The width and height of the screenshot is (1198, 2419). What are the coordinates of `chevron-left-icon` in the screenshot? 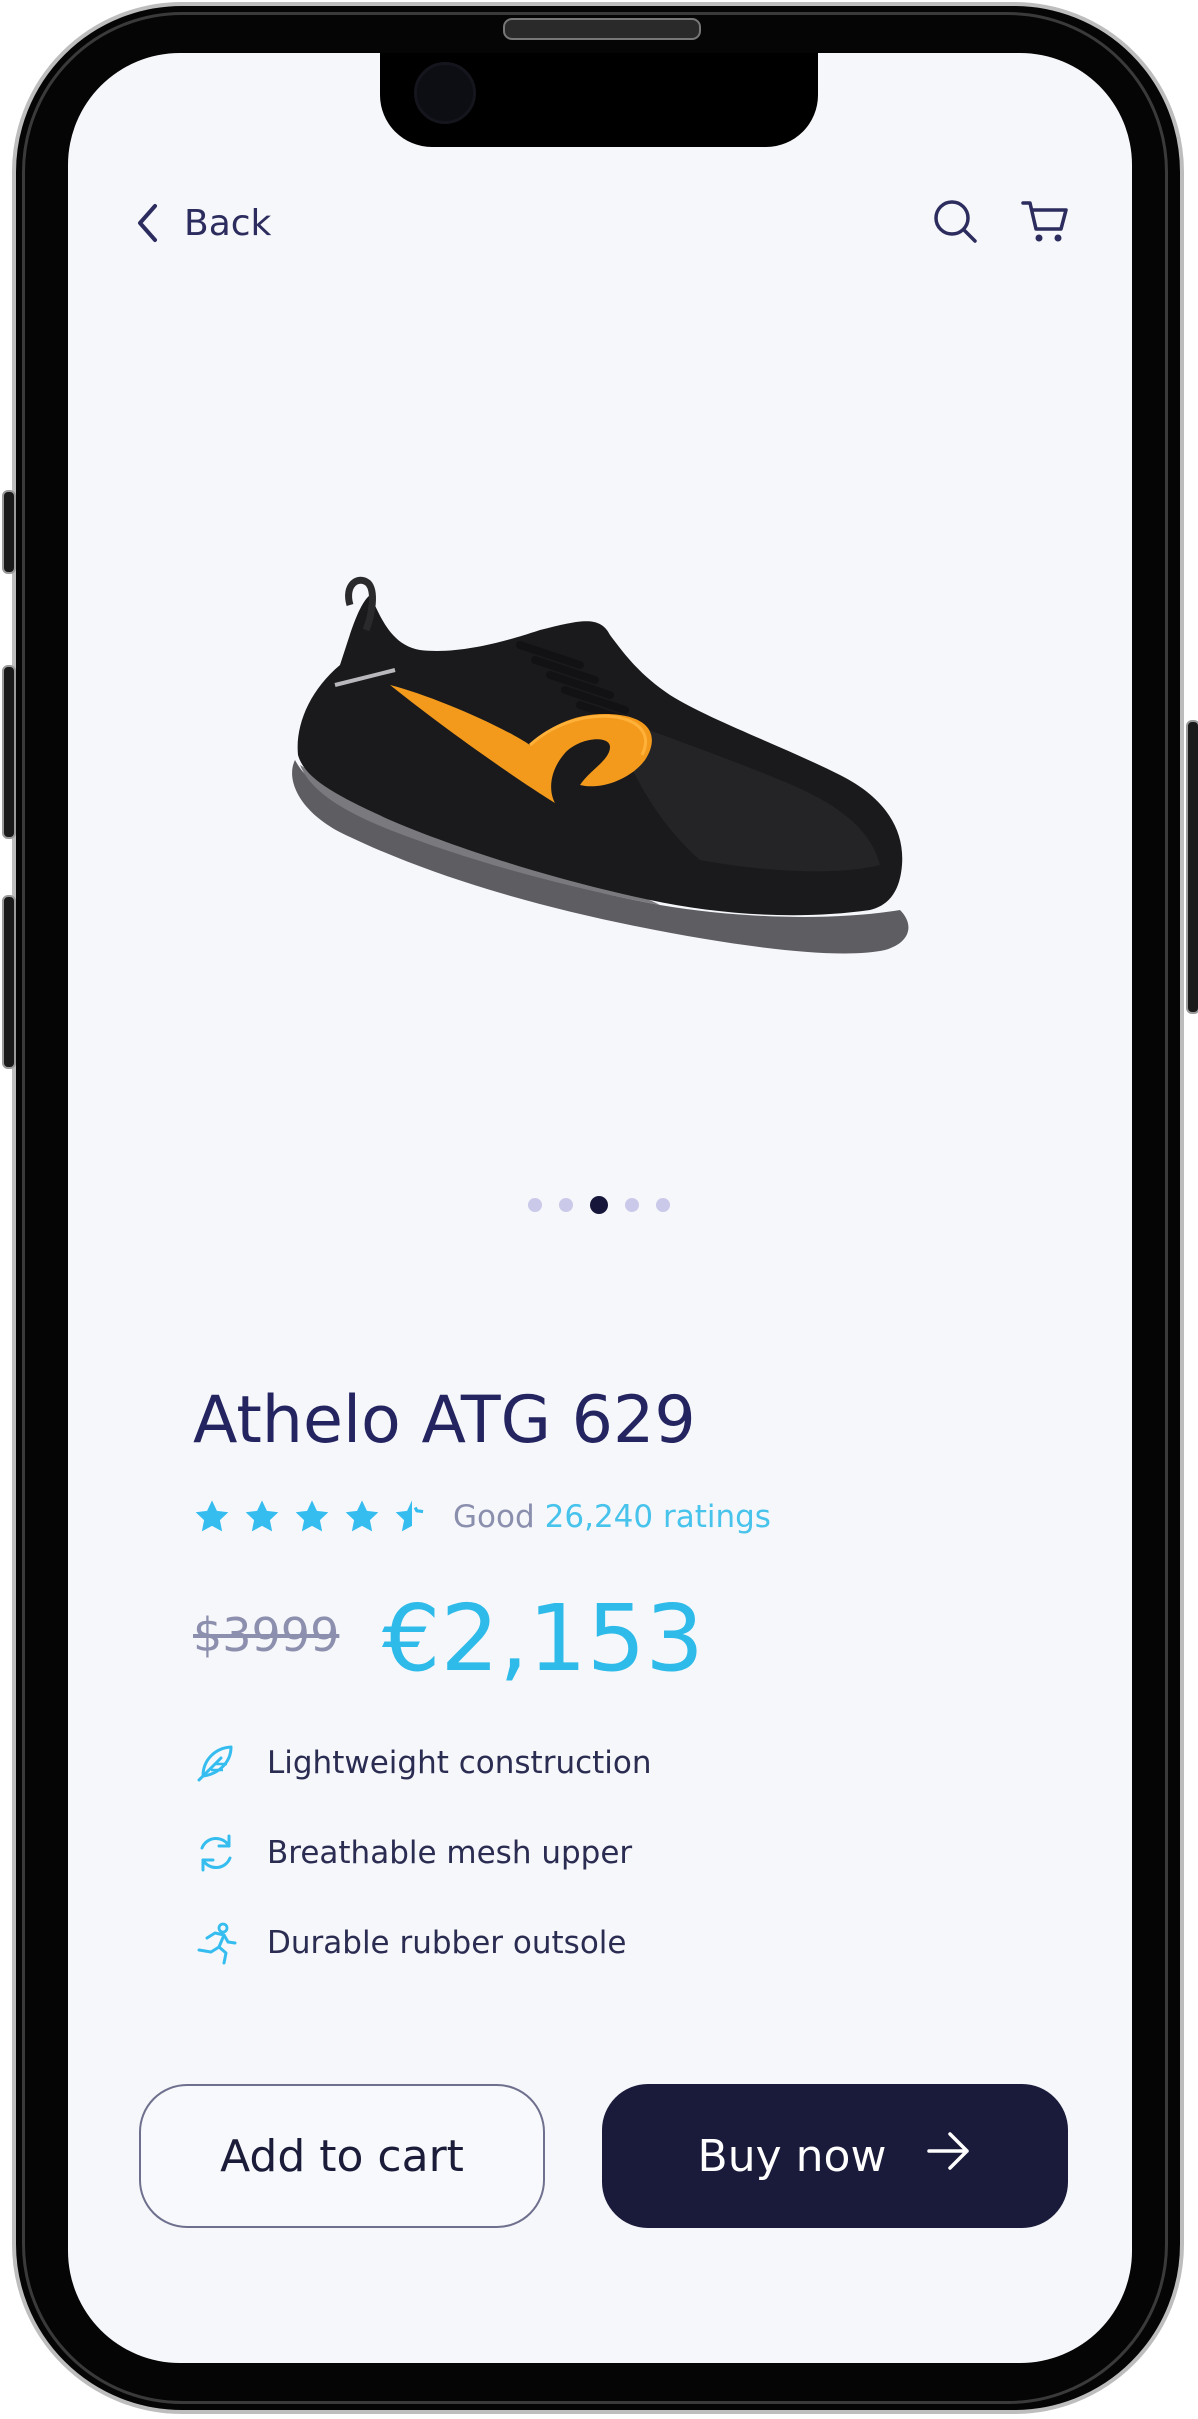 It's located at (147, 223).